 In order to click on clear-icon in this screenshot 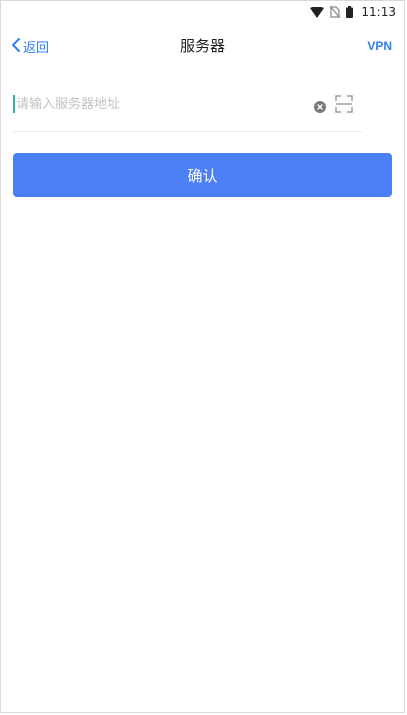, I will do `click(320, 107)`.